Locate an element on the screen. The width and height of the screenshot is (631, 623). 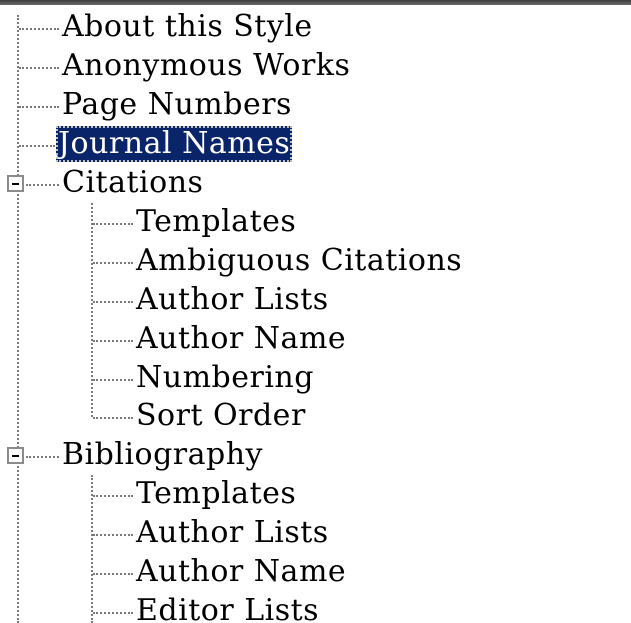
tree-item-numbering: Numbering is located at coordinates (225, 378).